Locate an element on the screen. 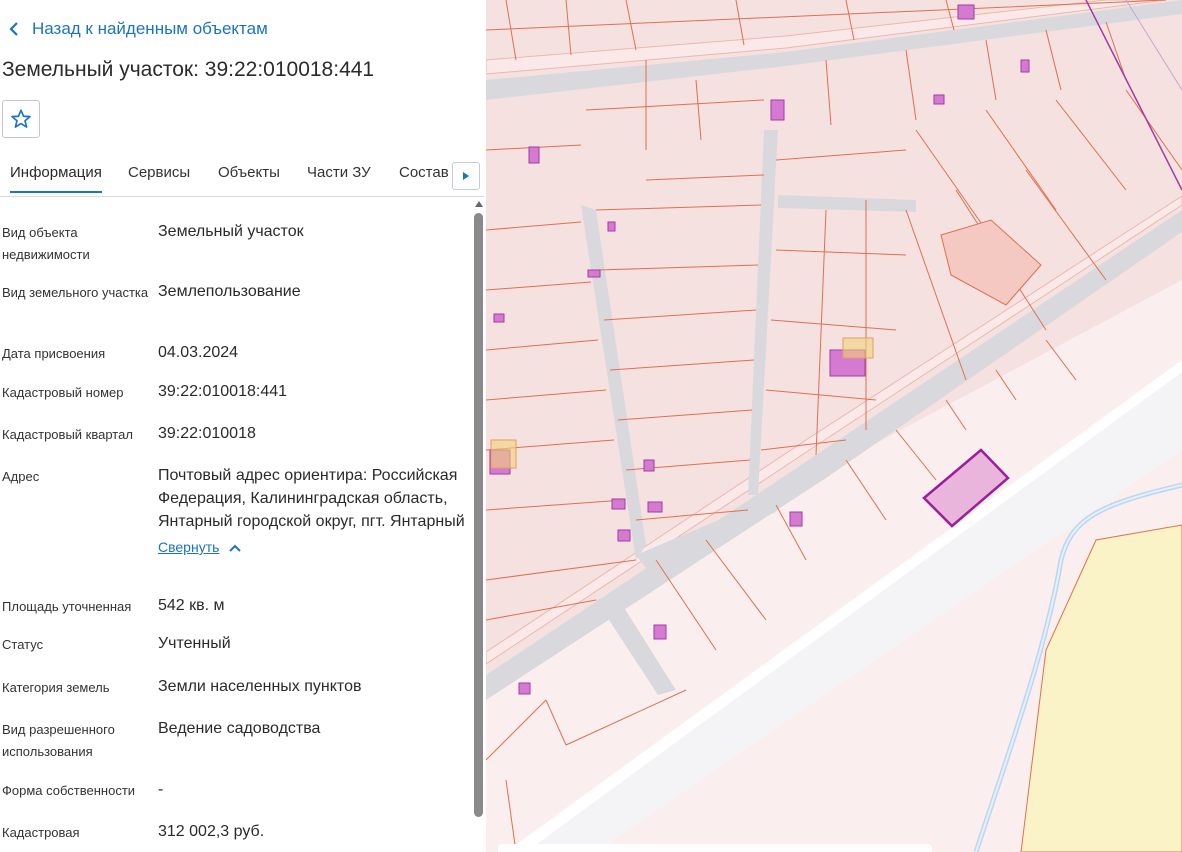 Image resolution: width=1182 pixels, height=852 pixels. map-bottom-bar is located at coordinates (715, 848).